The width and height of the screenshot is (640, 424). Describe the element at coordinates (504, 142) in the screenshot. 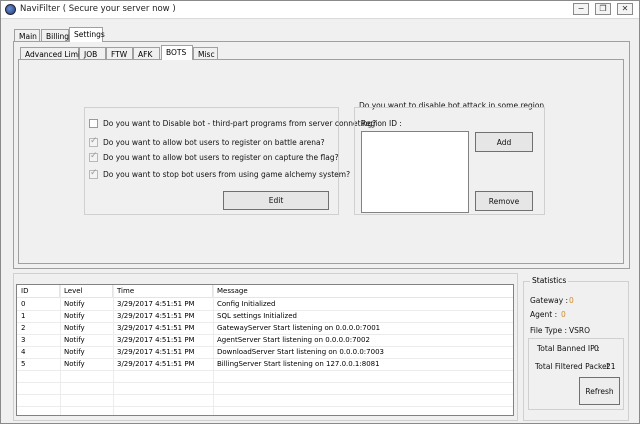

I see `add-region-button: Add` at that location.